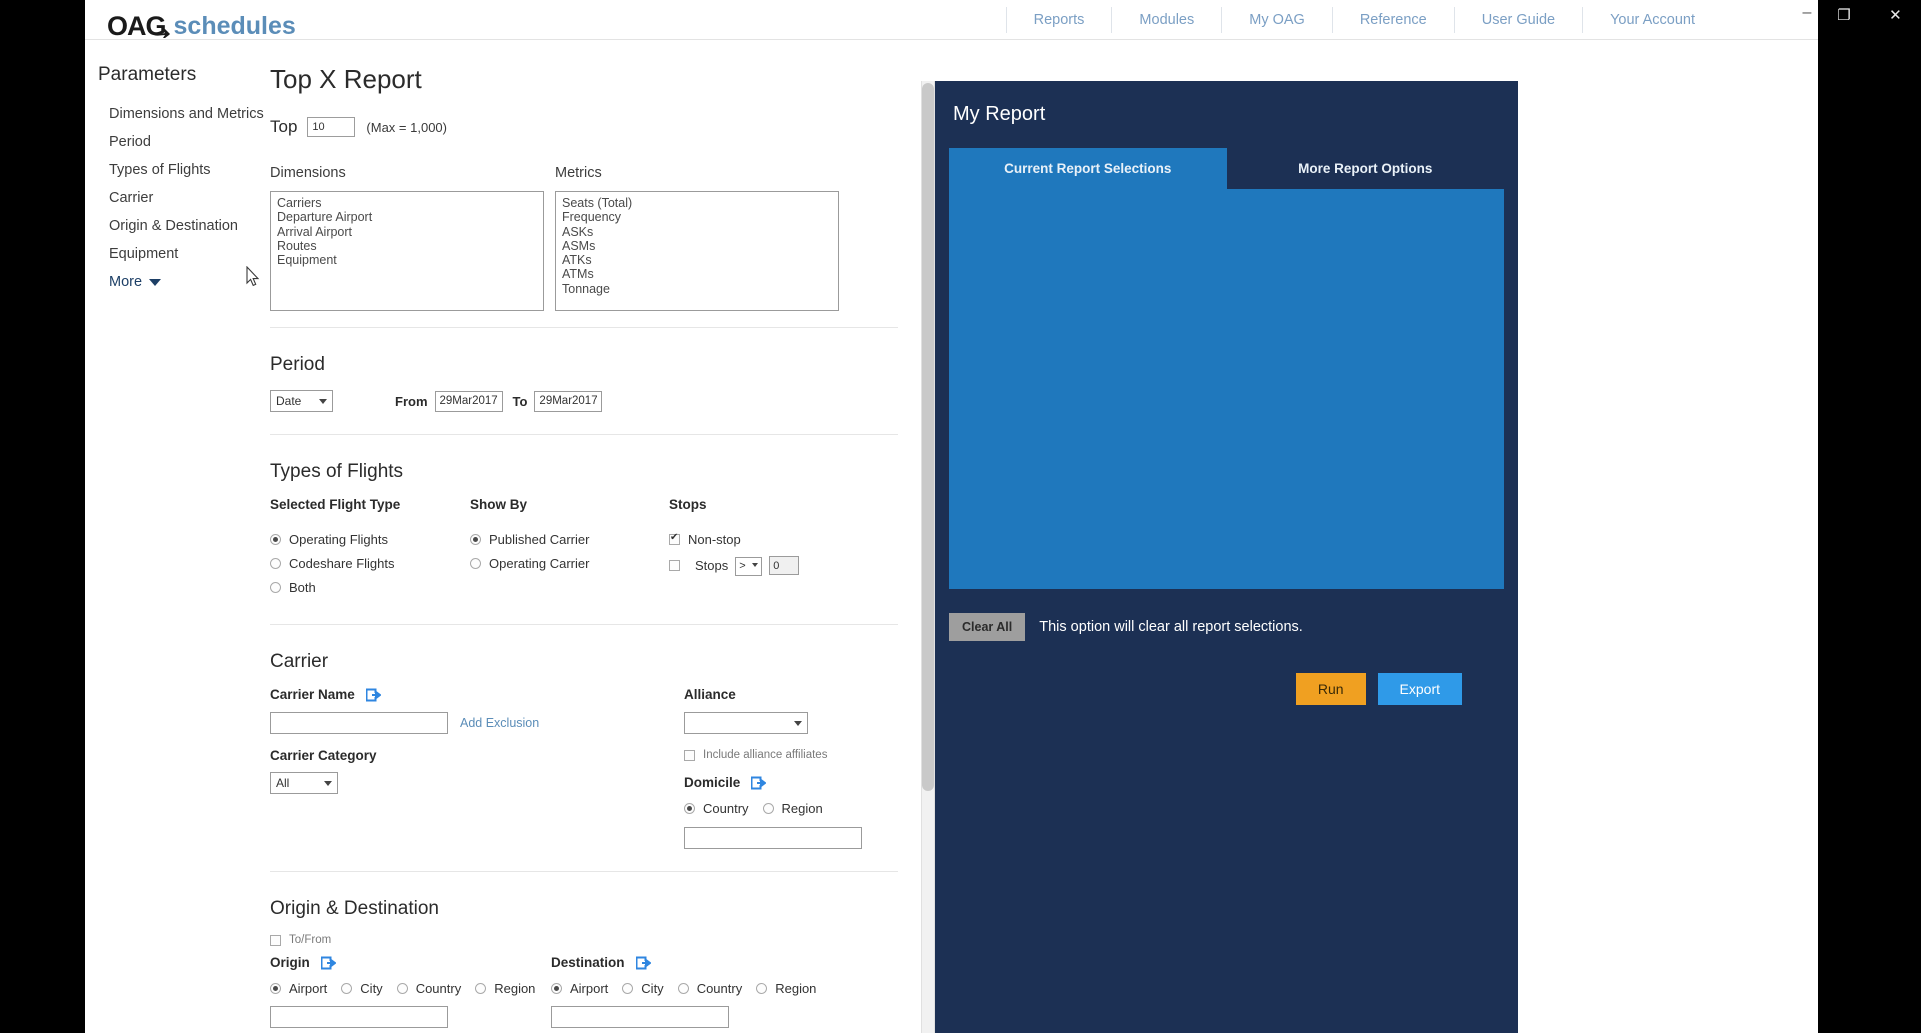 The image size is (1921, 1033). What do you see at coordinates (928, 437) in the screenshot?
I see `form-scrollbar-thumb` at bounding box center [928, 437].